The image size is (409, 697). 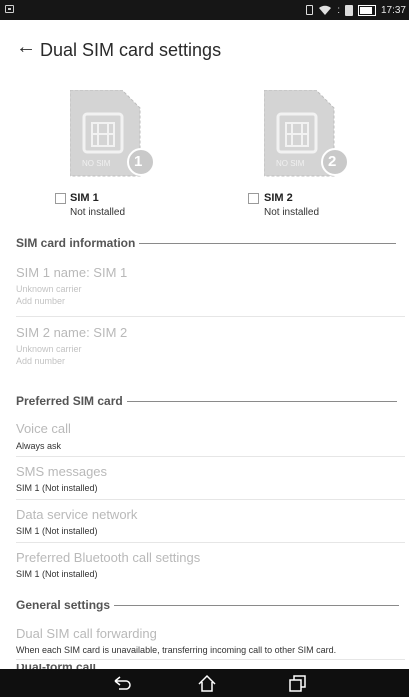 I want to click on wifi-icon, so click(x=325, y=10).